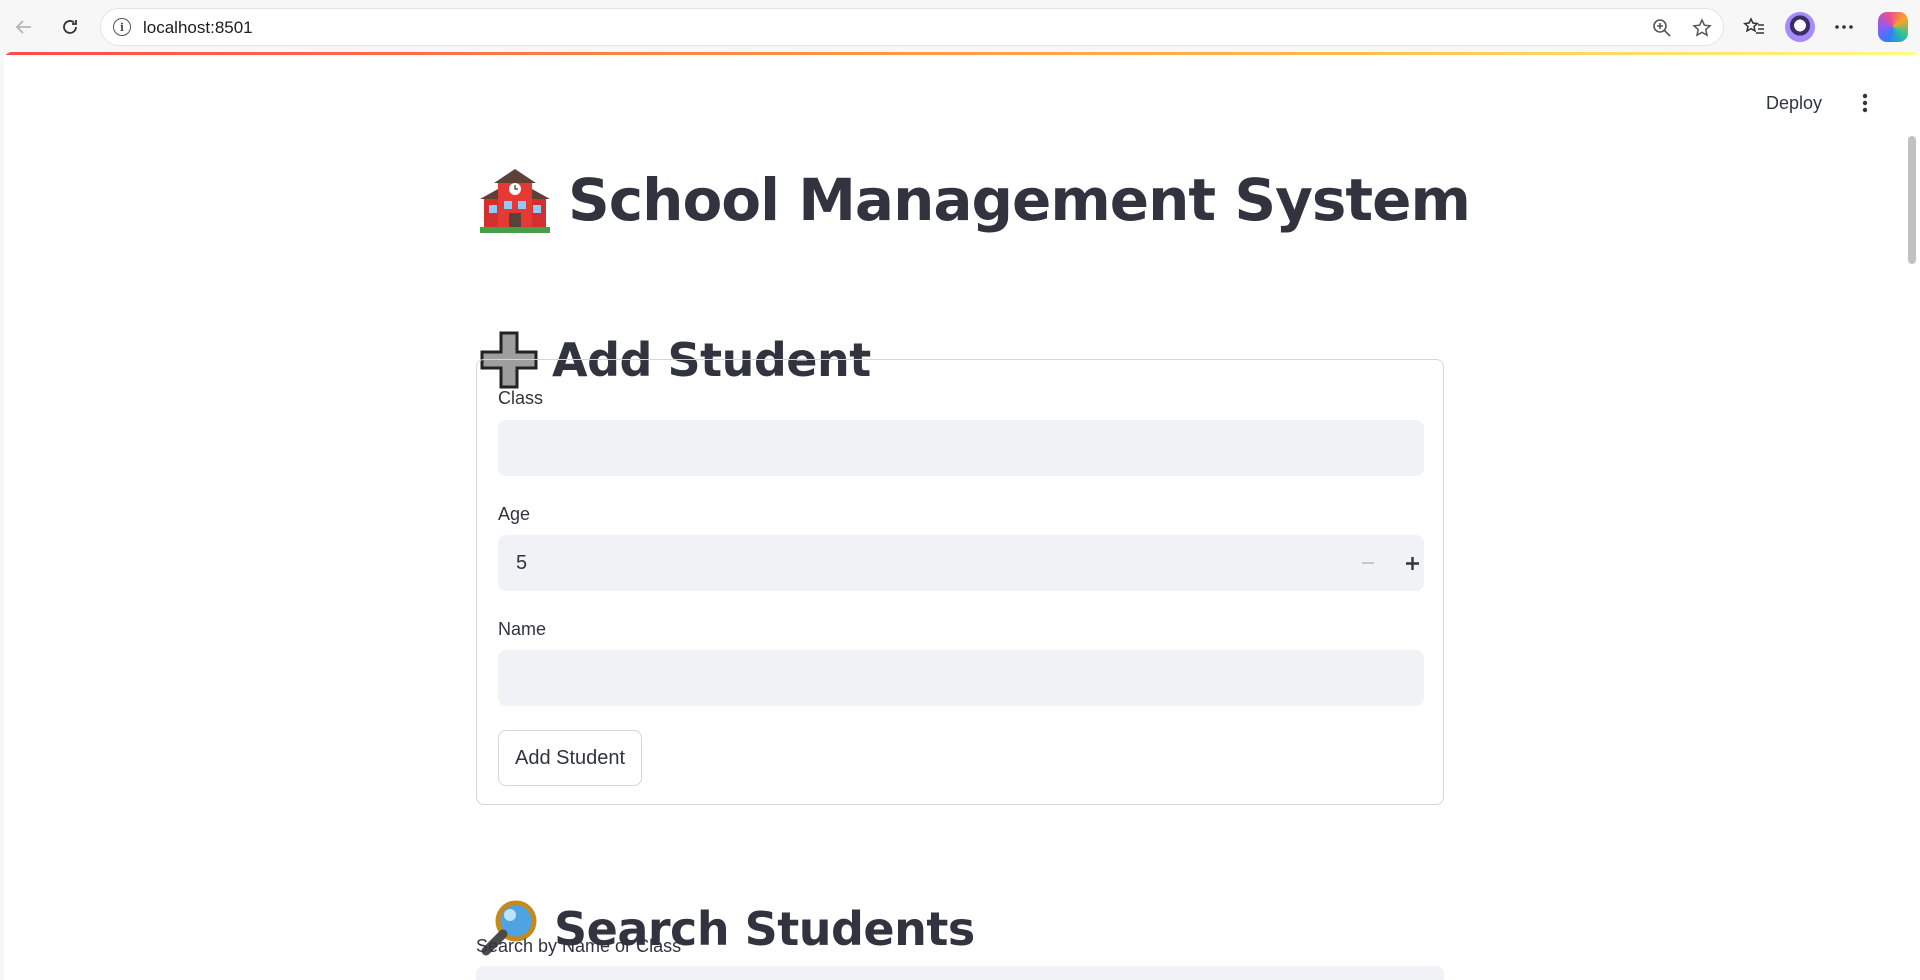 This screenshot has height=980, width=1920. Describe the element at coordinates (961, 678) in the screenshot. I see `name-input` at that location.